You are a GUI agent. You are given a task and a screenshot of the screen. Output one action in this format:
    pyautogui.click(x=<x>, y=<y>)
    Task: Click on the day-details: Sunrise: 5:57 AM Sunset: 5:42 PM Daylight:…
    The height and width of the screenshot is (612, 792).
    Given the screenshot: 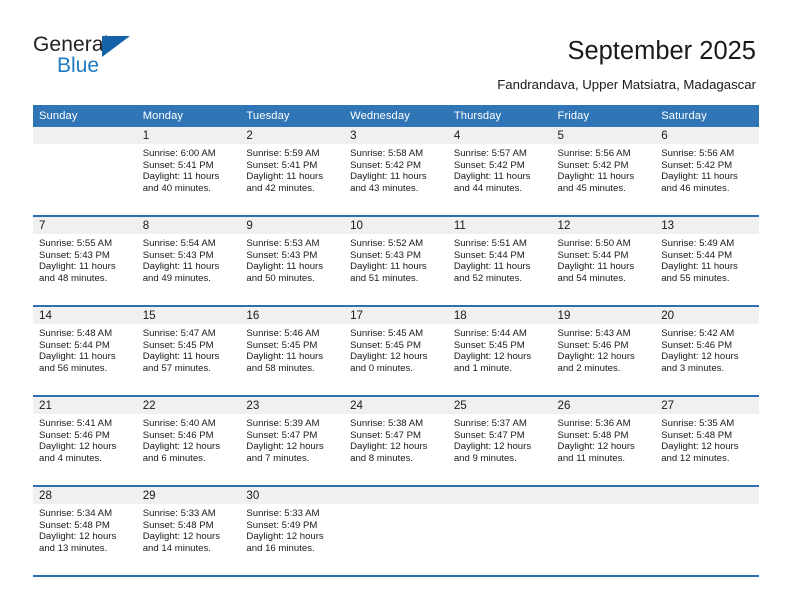 What is the action you would take?
    pyautogui.click(x=500, y=169)
    